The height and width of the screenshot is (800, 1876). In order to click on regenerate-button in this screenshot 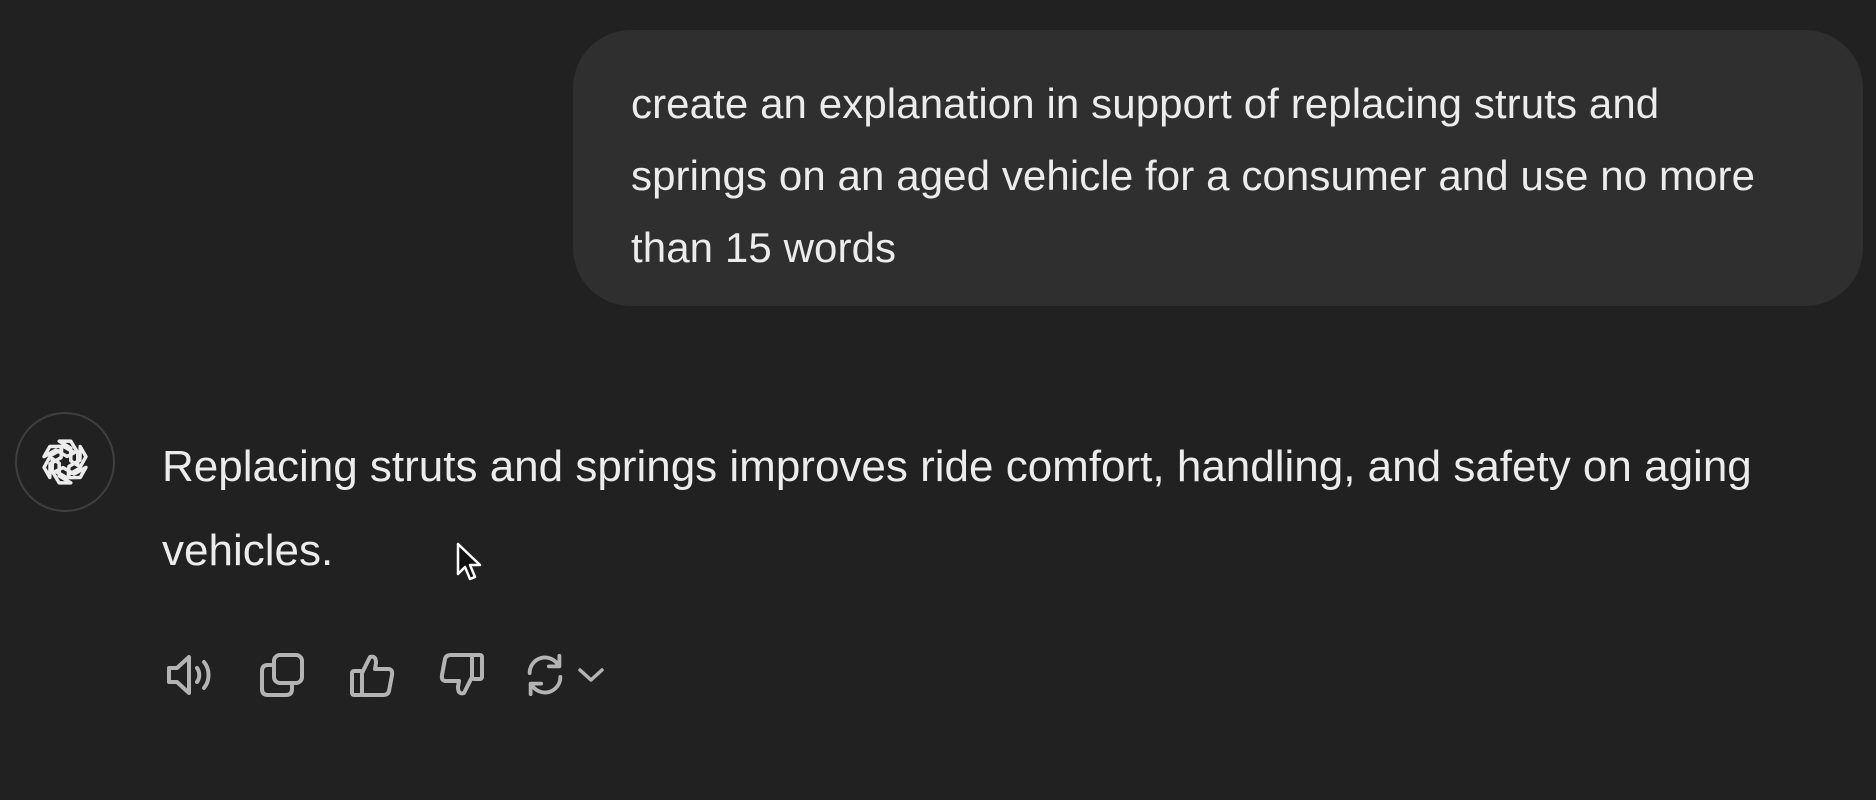, I will do `click(572, 675)`.